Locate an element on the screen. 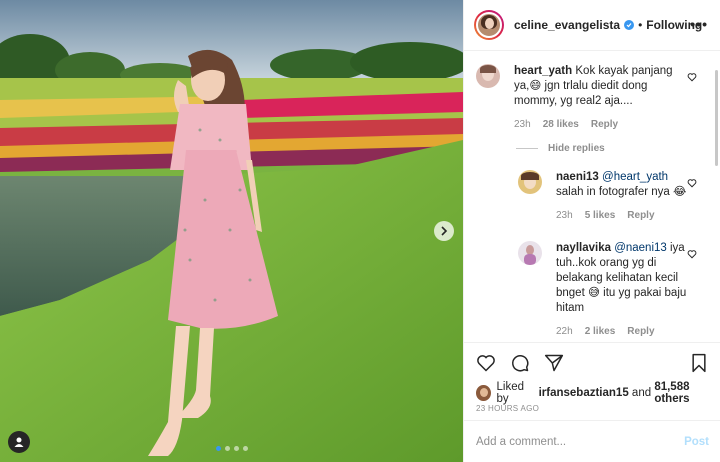 The width and height of the screenshot is (720, 462). next-slide-button is located at coordinates (444, 231).